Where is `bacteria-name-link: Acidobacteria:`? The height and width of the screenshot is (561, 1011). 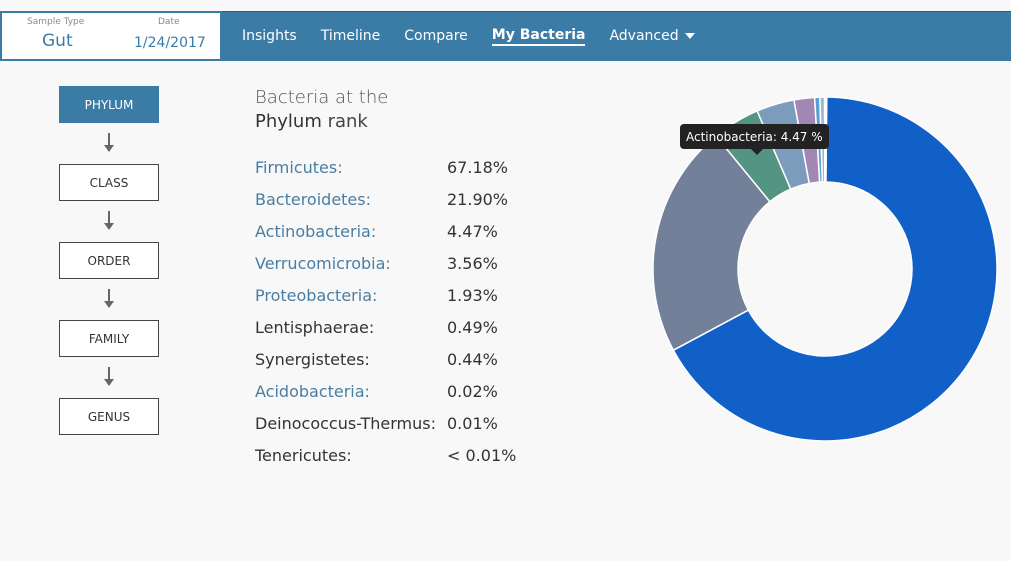
bacteria-name-link: Acidobacteria: is located at coordinates (312, 391).